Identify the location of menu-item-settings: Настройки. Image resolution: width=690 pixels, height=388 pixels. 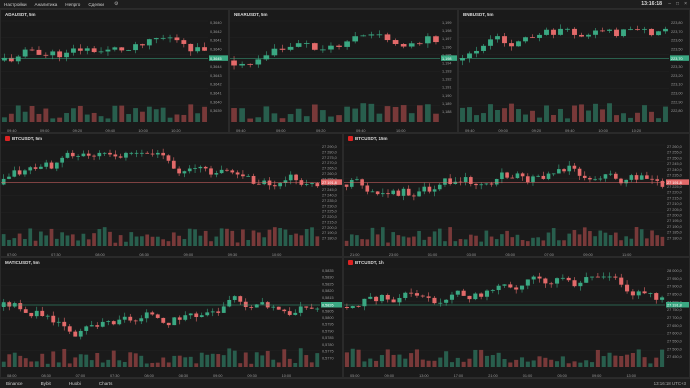
(15, 4).